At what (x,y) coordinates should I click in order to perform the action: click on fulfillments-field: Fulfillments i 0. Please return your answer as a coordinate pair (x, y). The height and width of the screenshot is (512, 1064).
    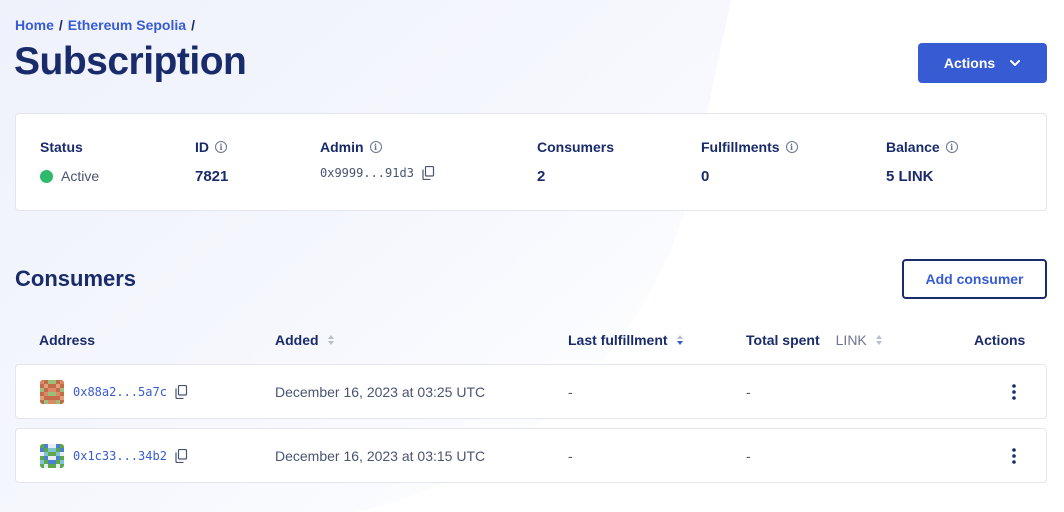
    Looking at the image, I should click on (749, 162).